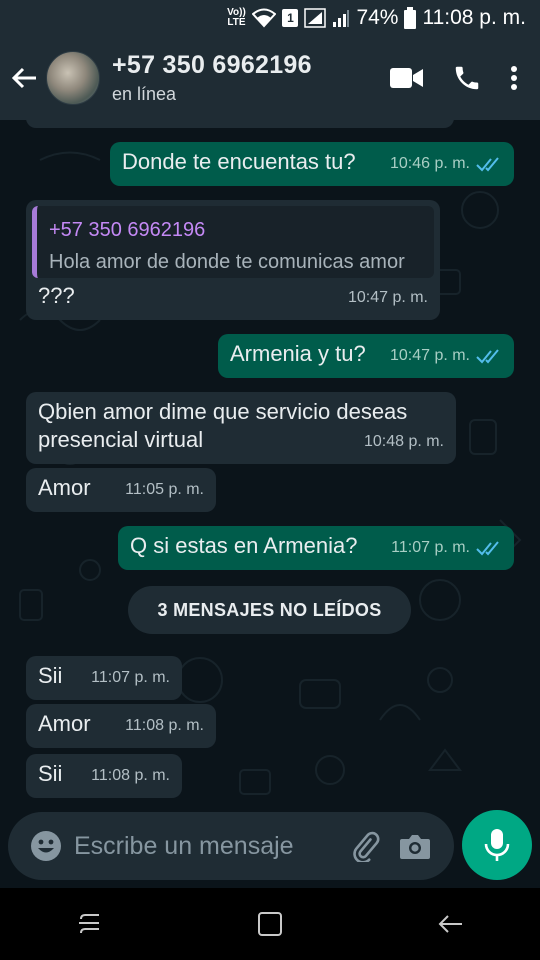  I want to click on message-time: 10:46 p. m., so click(429, 163).